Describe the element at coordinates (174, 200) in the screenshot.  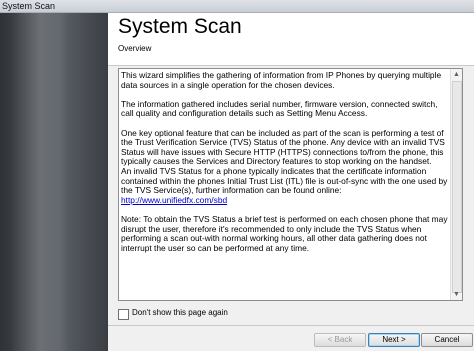
I see `info-link: http://www.unifiedfx.com/sbd` at that location.